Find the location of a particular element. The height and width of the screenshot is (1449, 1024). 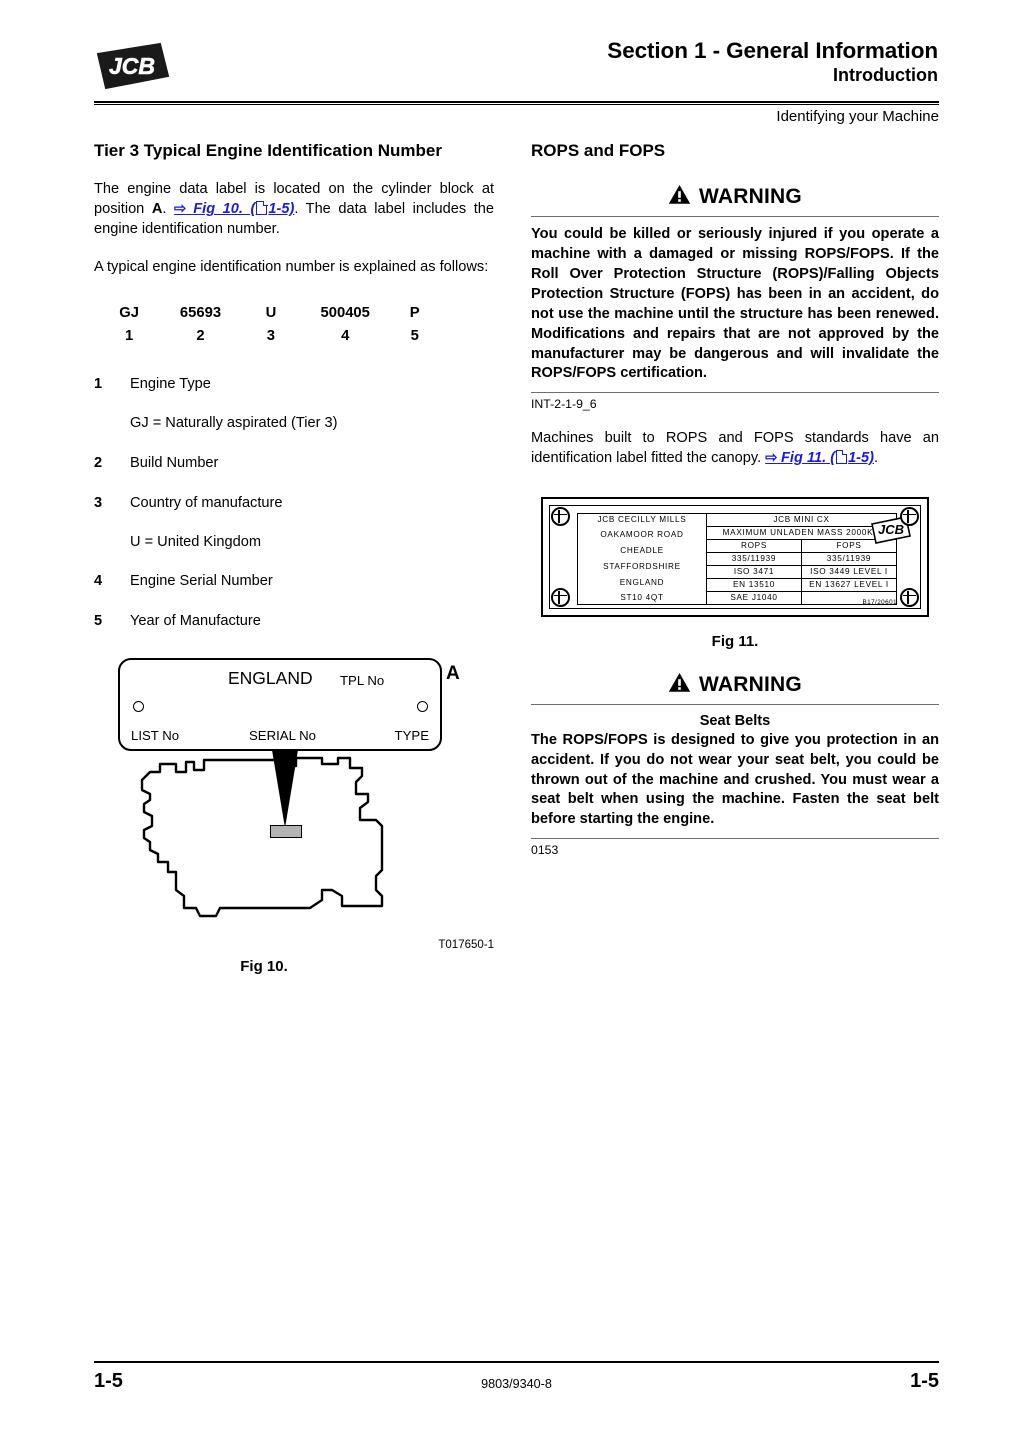

list-item: 3 Country of manufacture is located at coordinates (294, 504).